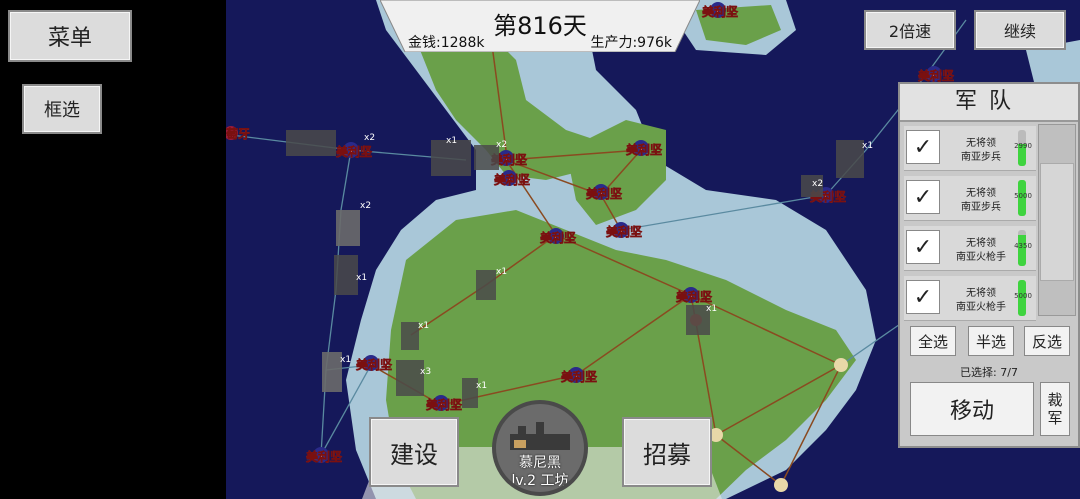 This screenshot has width=1080, height=499. What do you see at coordinates (540, 481) in the screenshot?
I see `city-building-level: lv.2 工坊` at bounding box center [540, 481].